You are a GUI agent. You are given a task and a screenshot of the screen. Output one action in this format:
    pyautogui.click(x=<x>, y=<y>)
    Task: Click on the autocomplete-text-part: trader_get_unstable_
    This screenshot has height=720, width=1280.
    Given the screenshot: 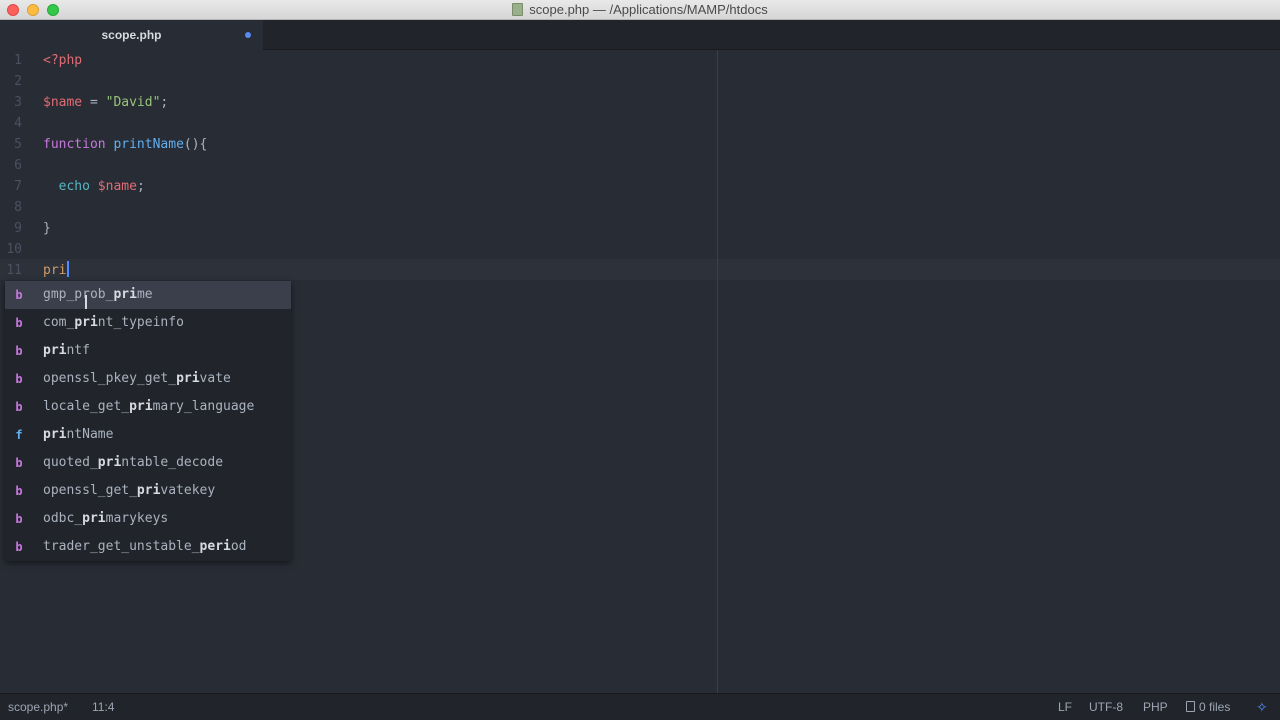 What is the action you would take?
    pyautogui.click(x=121, y=546)
    